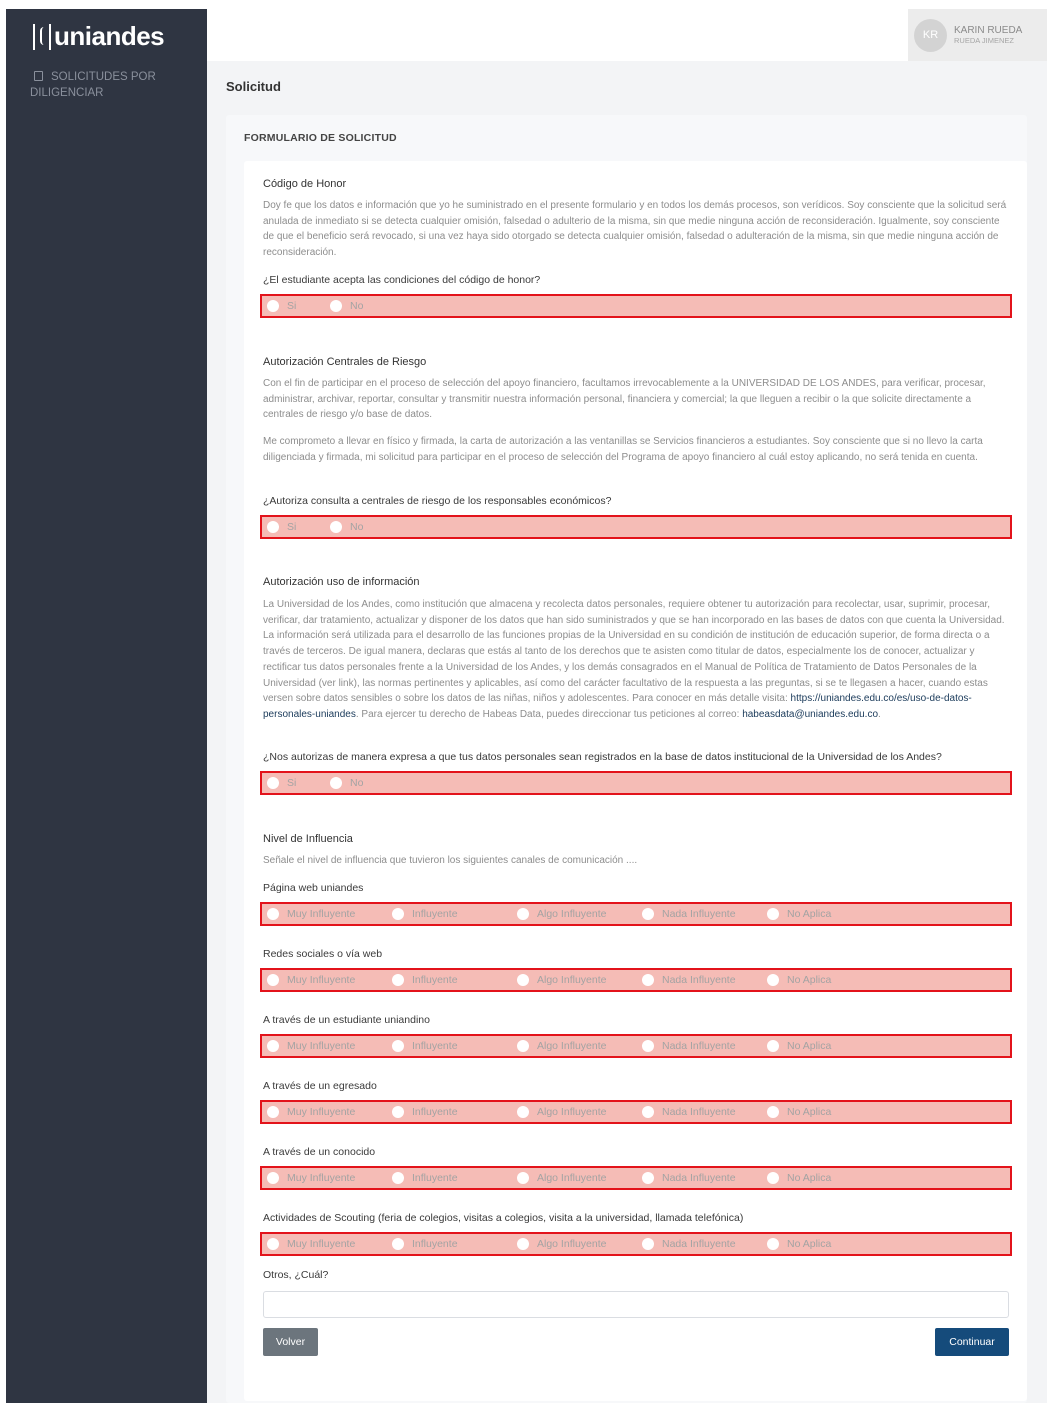 The image size is (1047, 1403). I want to click on other-input, so click(636, 1304).